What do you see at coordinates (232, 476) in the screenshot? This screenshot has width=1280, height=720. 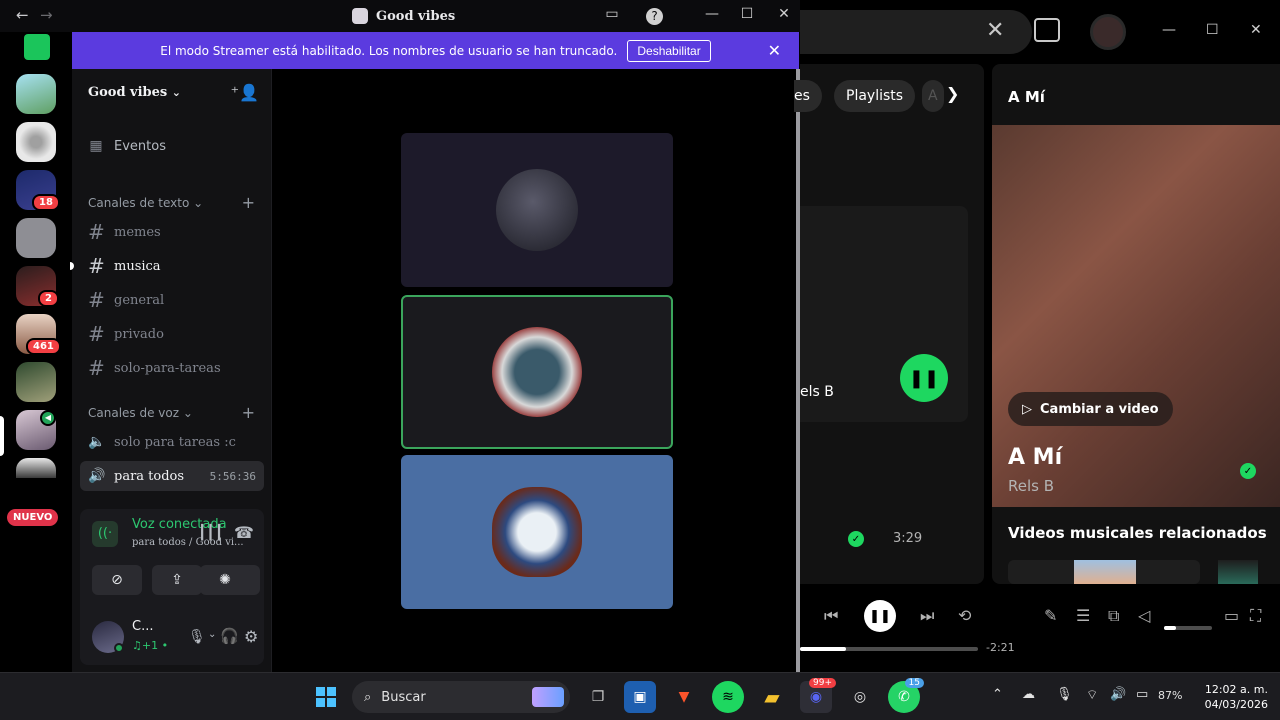 I see `voice-timer: 5:56:36` at bounding box center [232, 476].